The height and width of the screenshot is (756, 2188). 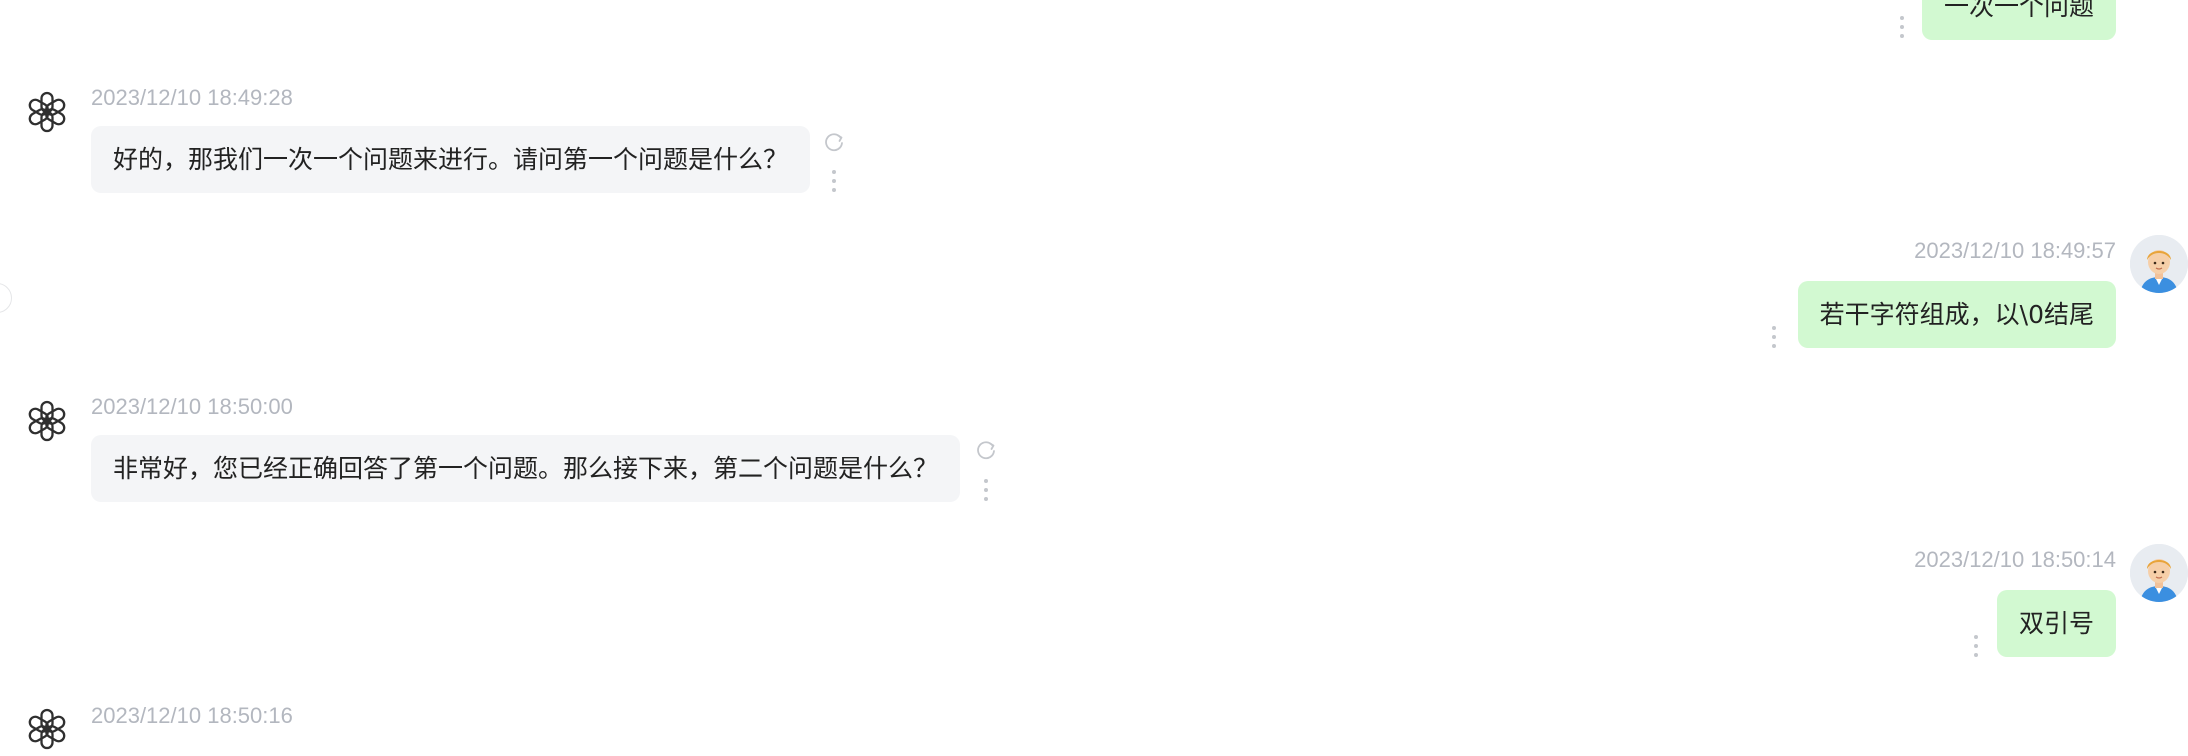 I want to click on user-message-bubble: 双引号, so click(x=2056, y=623).